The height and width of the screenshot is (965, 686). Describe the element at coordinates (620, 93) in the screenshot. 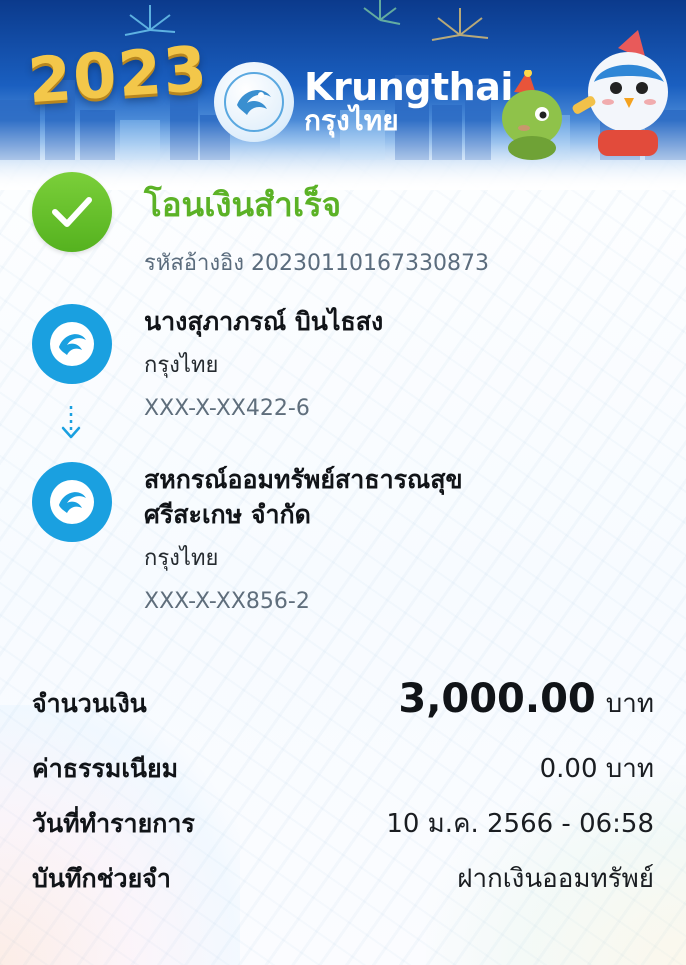

I see `bird-mascot-illustration` at that location.